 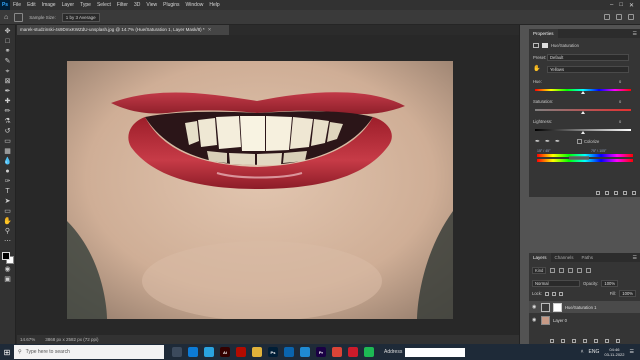 I want to click on mask-icon, so click(x=545, y=45).